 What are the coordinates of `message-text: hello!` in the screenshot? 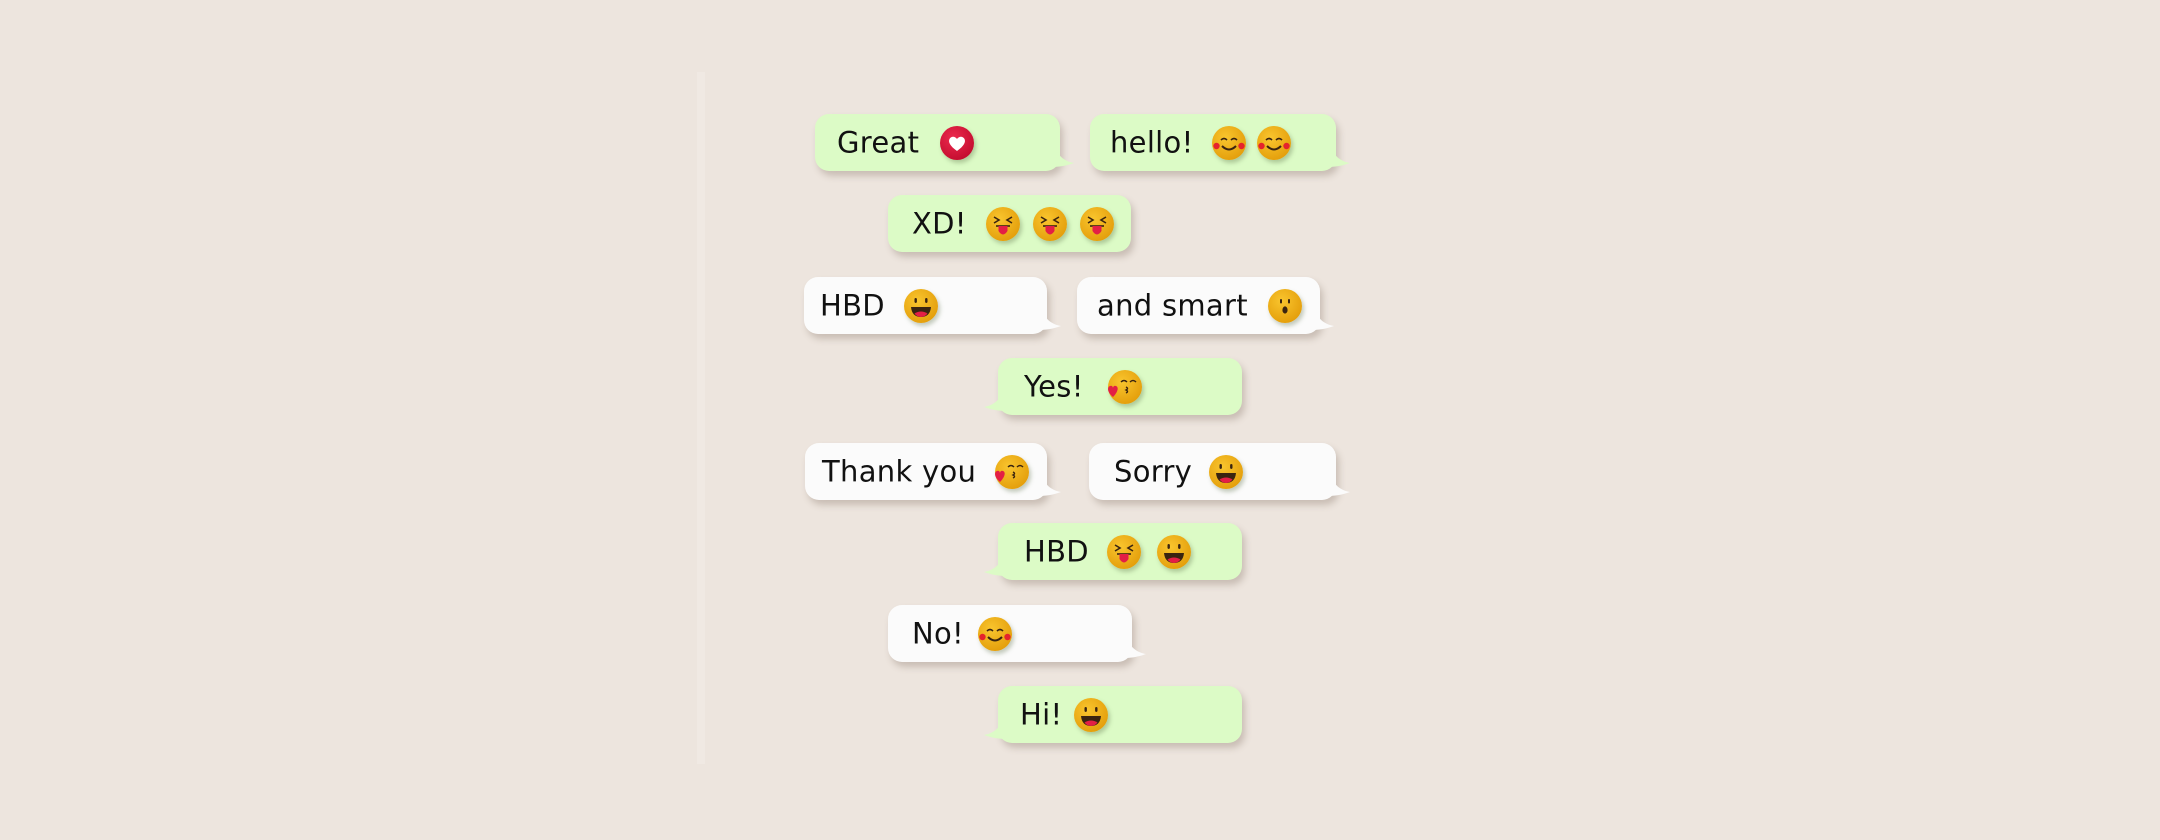 It's located at (1152, 141).